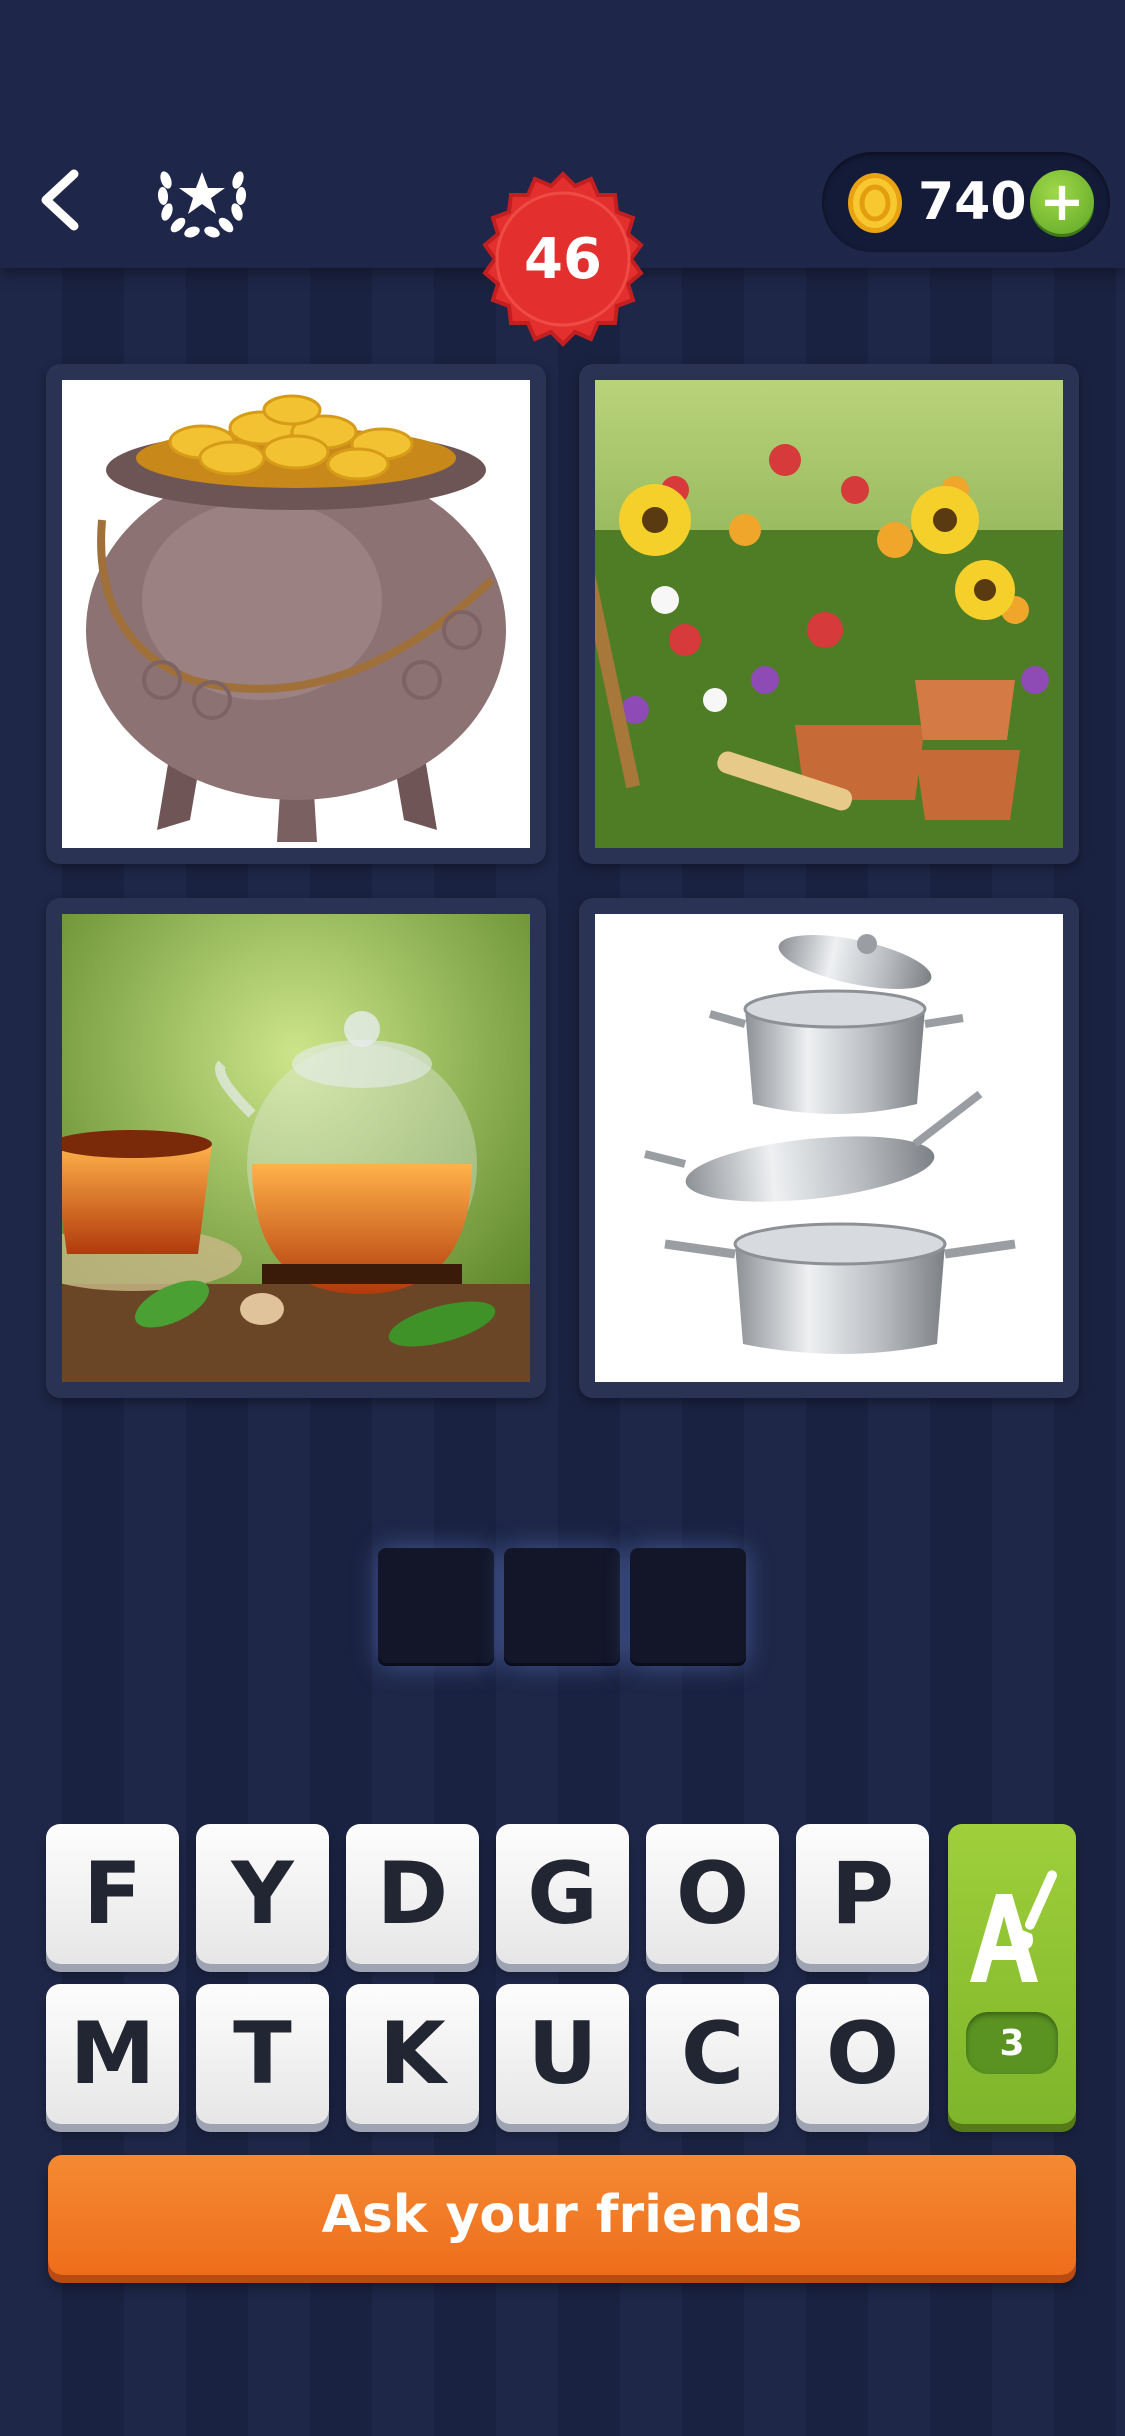 This screenshot has width=1125, height=2436. I want to click on paintbrush-letter-icon, so click(1013, 1926).